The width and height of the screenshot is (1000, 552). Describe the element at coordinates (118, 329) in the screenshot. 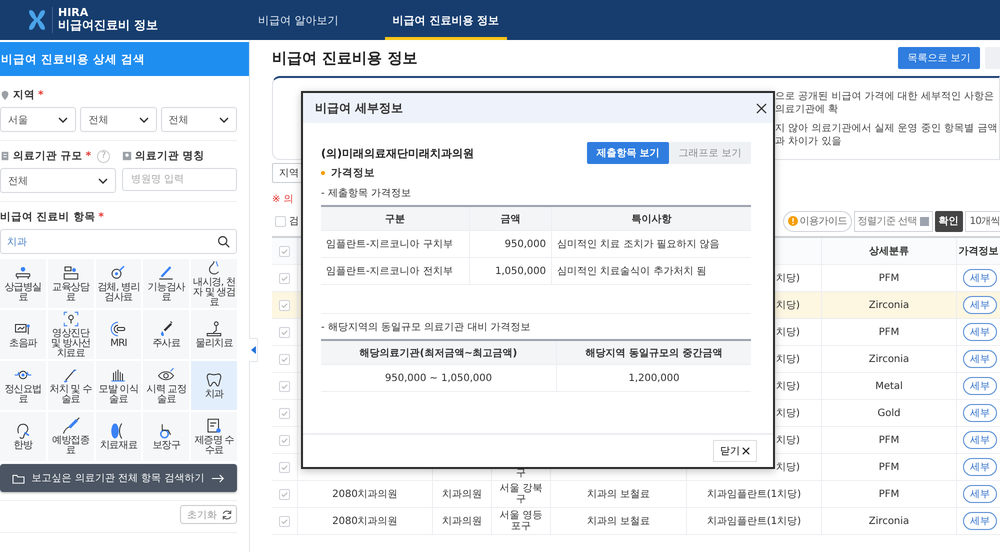

I see `ring-icon` at that location.